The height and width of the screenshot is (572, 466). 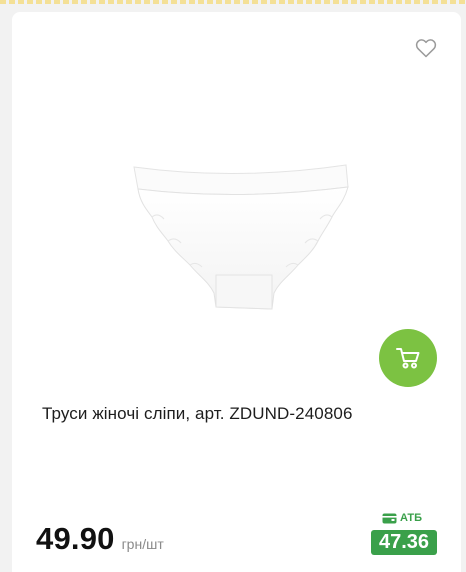 What do you see at coordinates (242, 414) in the screenshot?
I see `product-title: Труси жіночі сліпи, арт. ZDUND-240806` at bounding box center [242, 414].